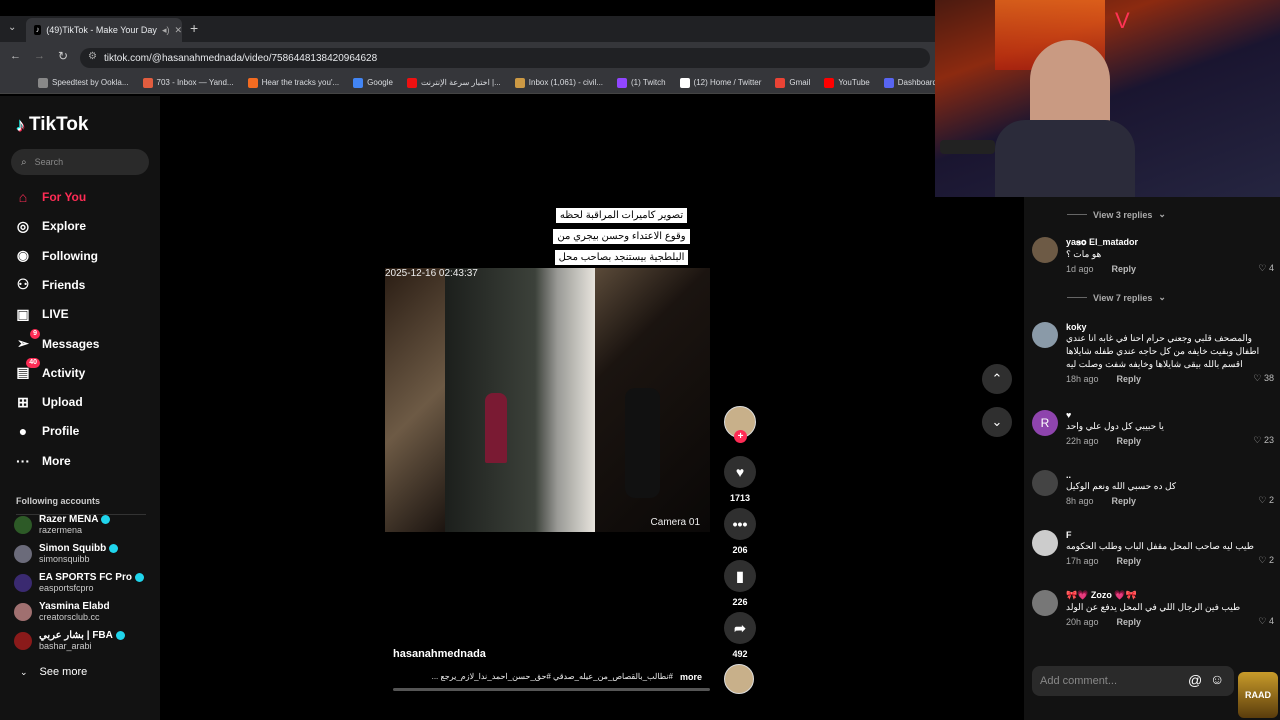 The height and width of the screenshot is (720, 1280). What do you see at coordinates (1169, 561) in the screenshot?
I see `comment-meta: 17h ago Reply` at bounding box center [1169, 561].